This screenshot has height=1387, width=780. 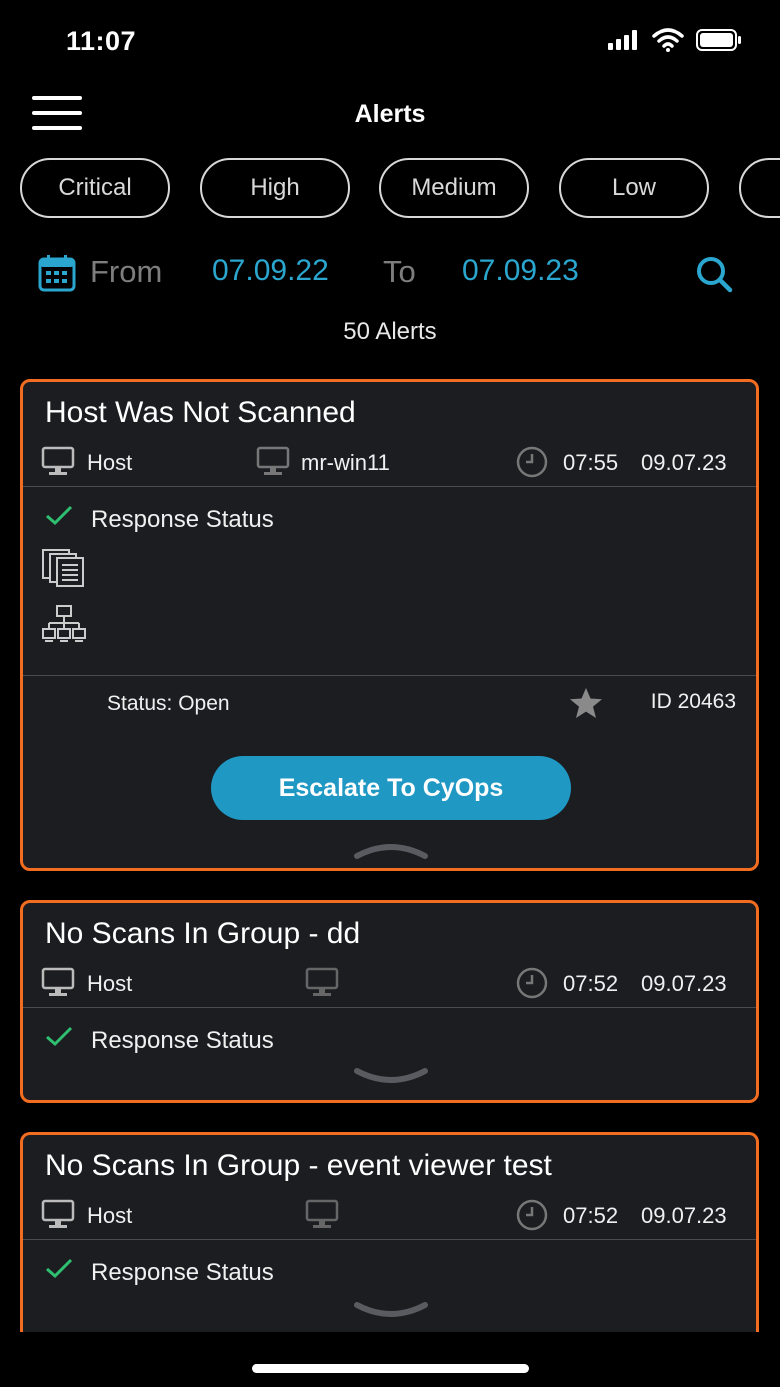 I want to click on filter-chip-low: Low, so click(x=634, y=188).